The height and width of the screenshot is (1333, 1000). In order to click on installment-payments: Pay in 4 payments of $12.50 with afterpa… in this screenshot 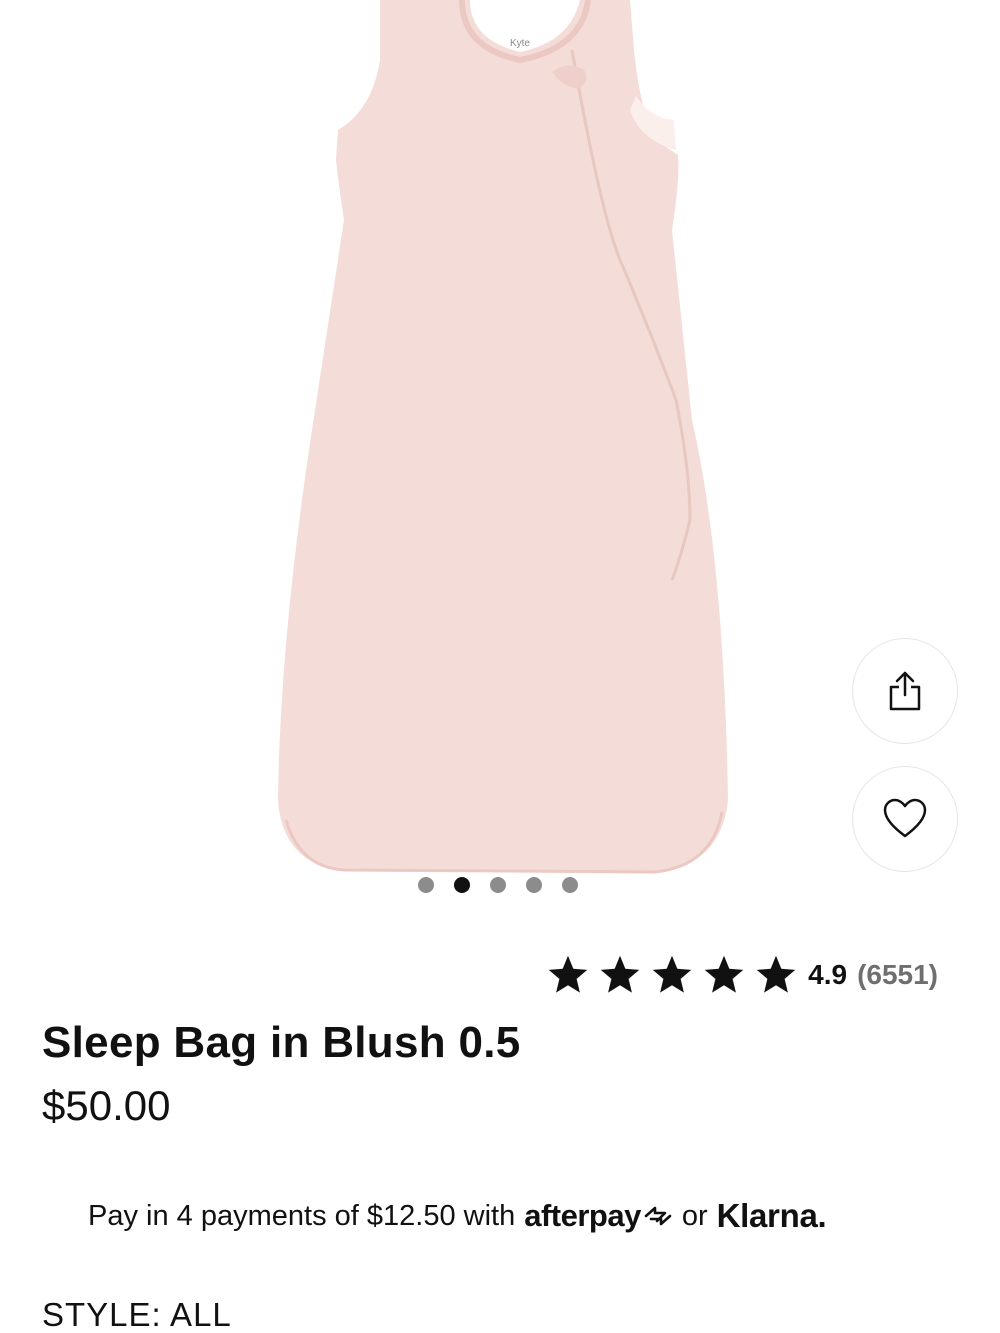, I will do `click(457, 1216)`.